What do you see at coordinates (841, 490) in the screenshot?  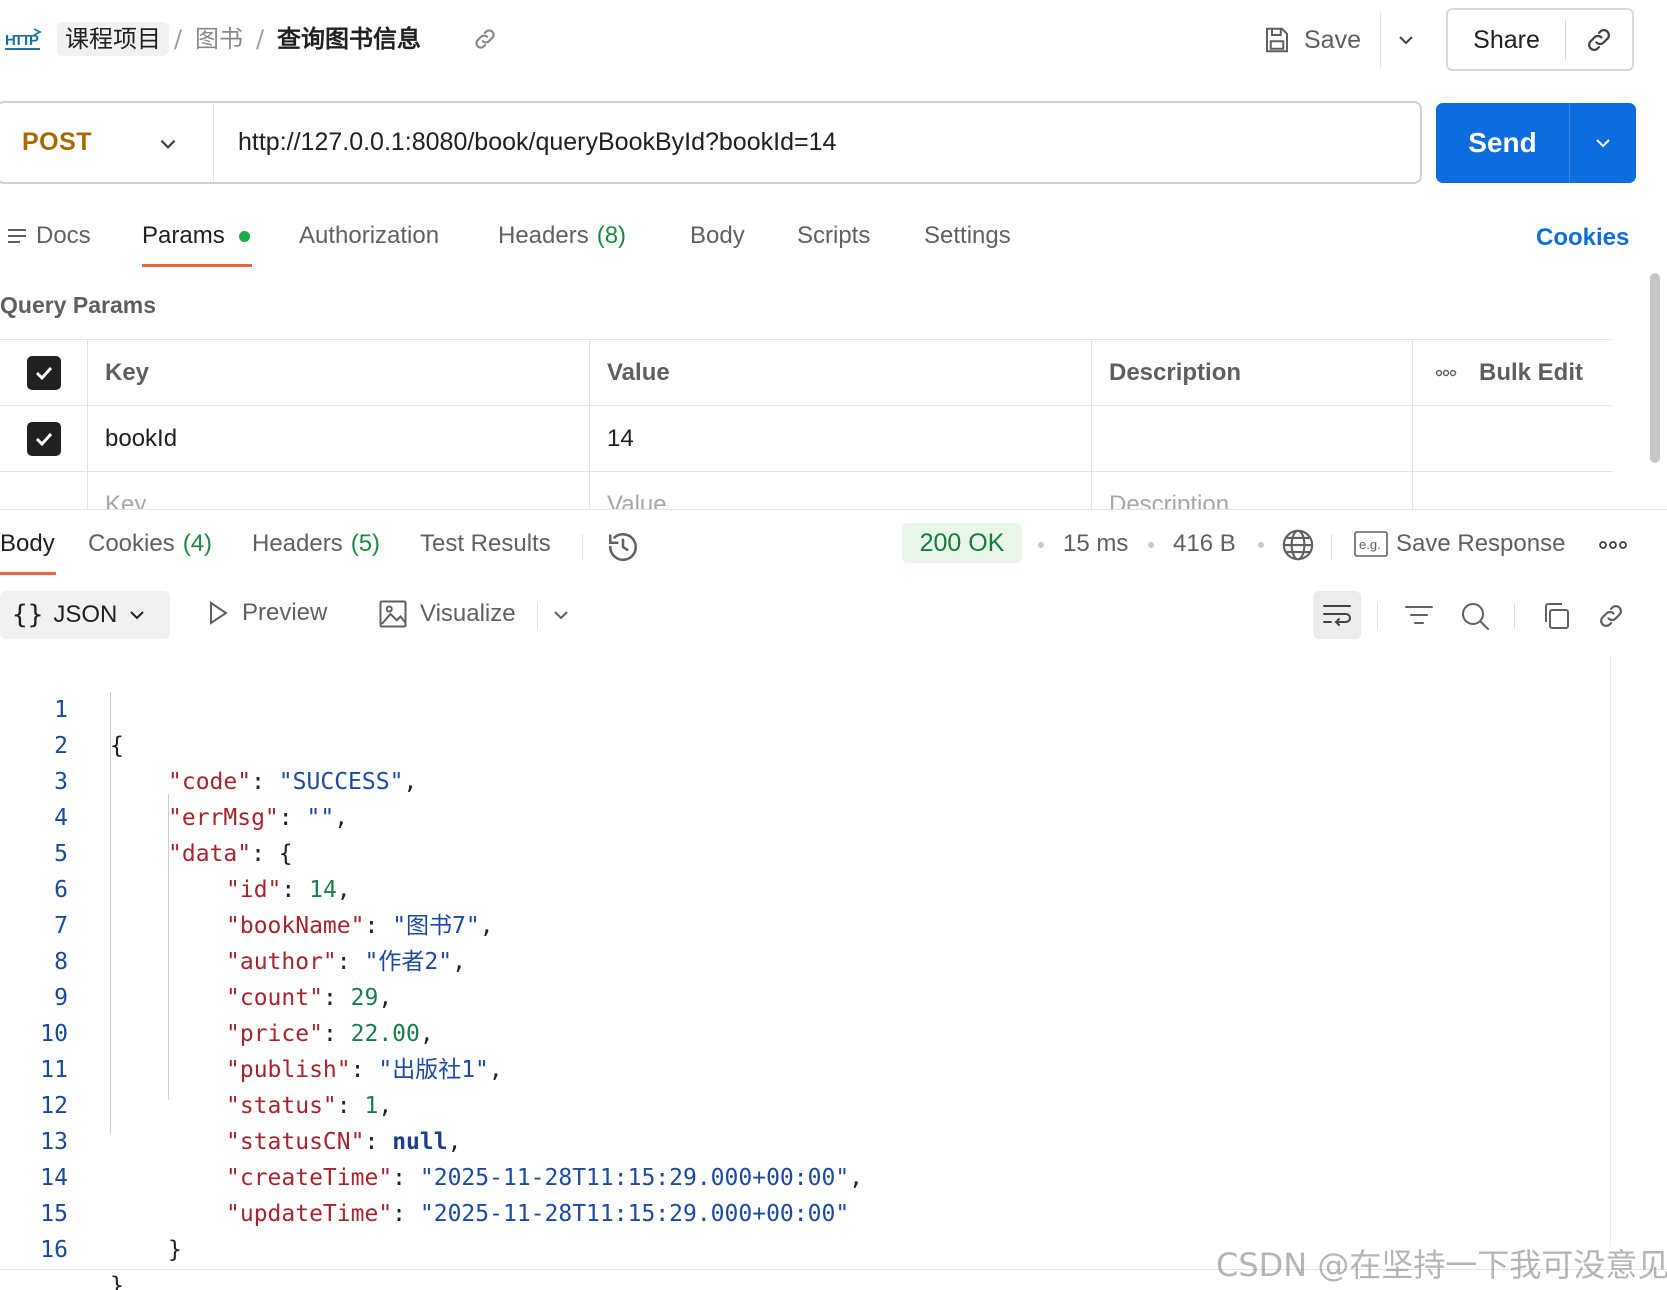 I see `new-value-input: Value` at bounding box center [841, 490].